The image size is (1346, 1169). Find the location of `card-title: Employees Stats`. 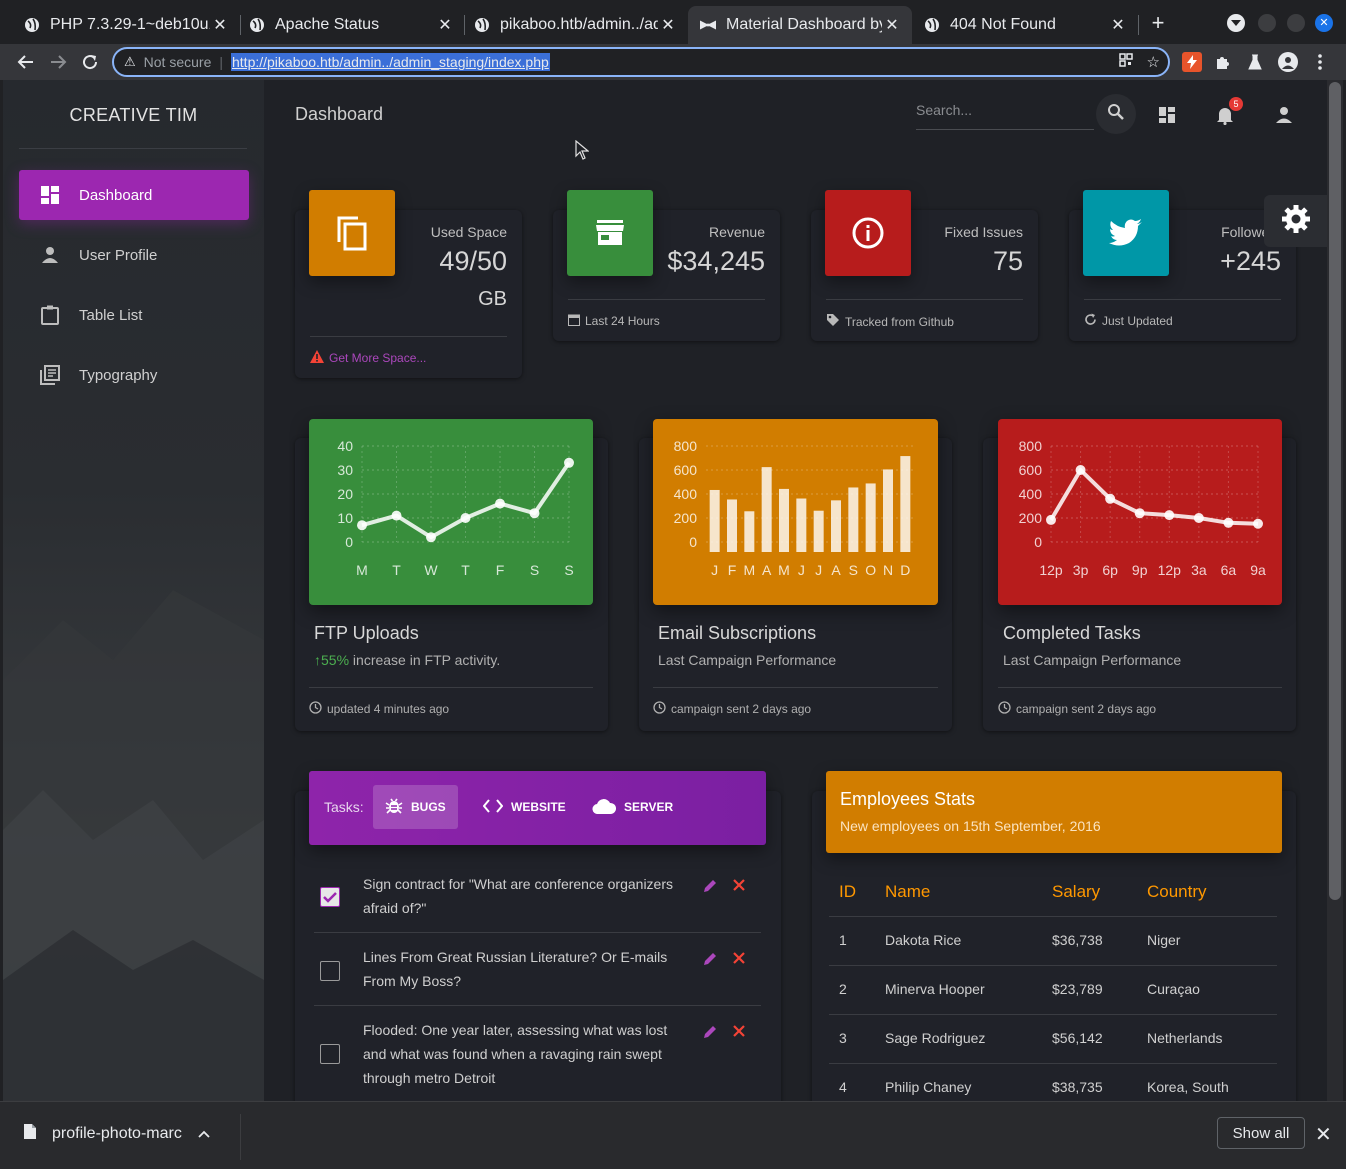

card-title: Employees Stats is located at coordinates (908, 799).